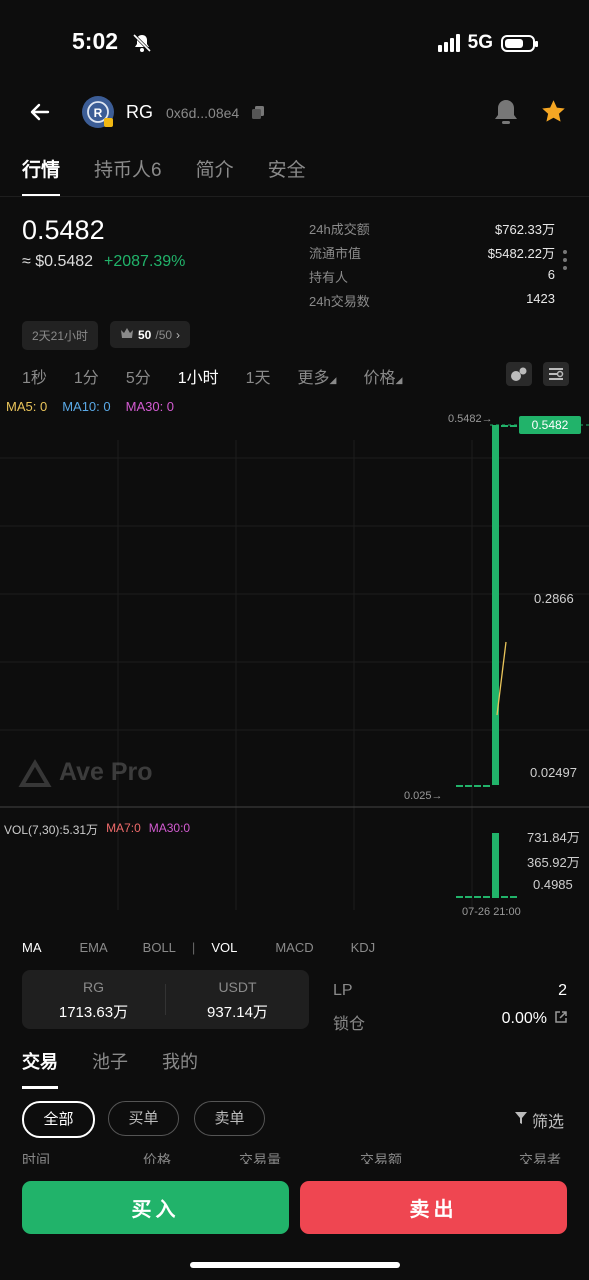  I want to click on bell-icon, so click(506, 114).